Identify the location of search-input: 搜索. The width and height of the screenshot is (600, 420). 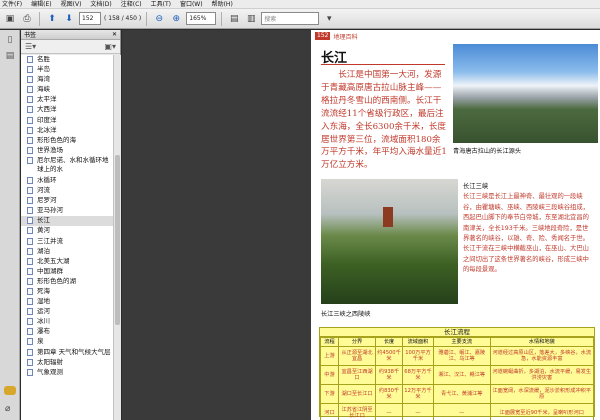
(290, 18).